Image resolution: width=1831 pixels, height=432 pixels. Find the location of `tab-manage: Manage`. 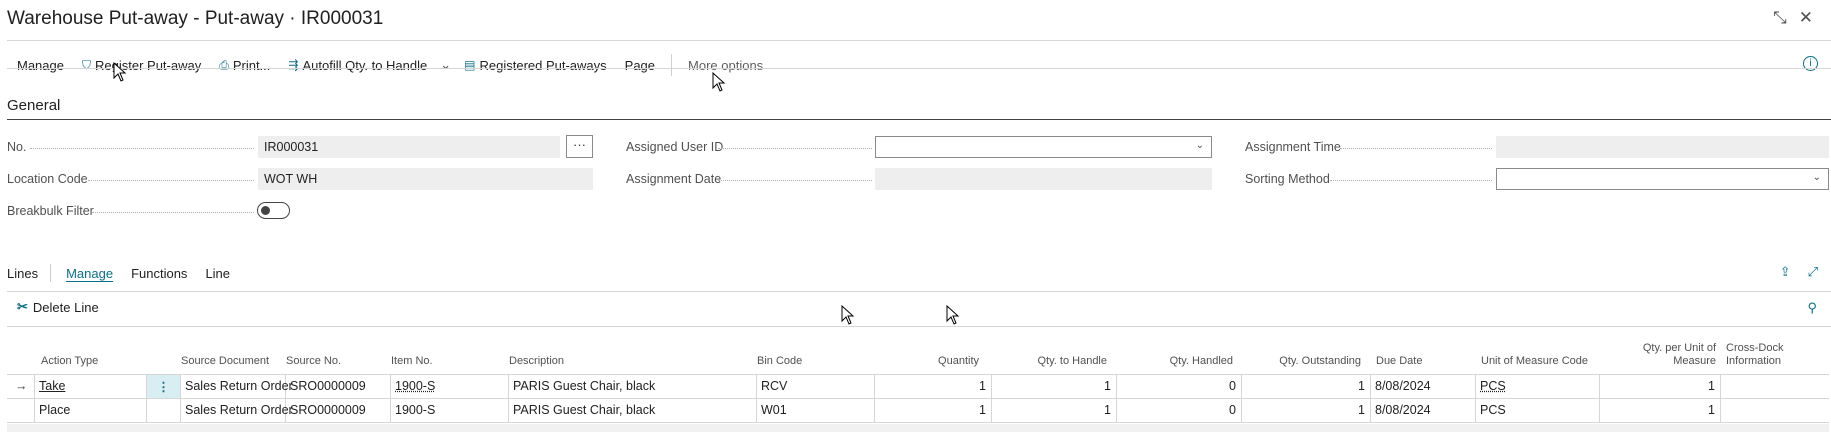

tab-manage: Manage is located at coordinates (89, 273).